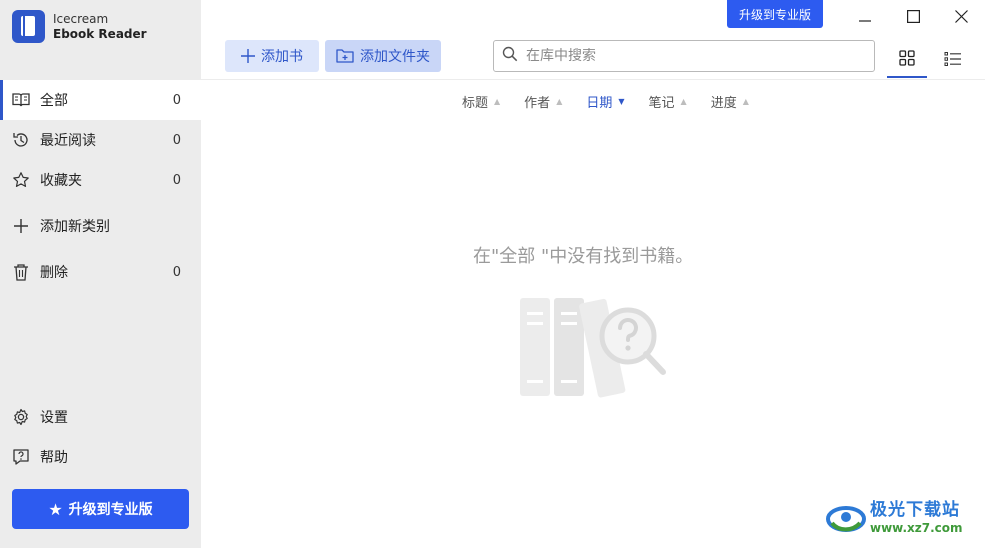 This screenshot has height=548, width=985. What do you see at coordinates (723, 103) in the screenshot?
I see `sort-label: 进度` at bounding box center [723, 103].